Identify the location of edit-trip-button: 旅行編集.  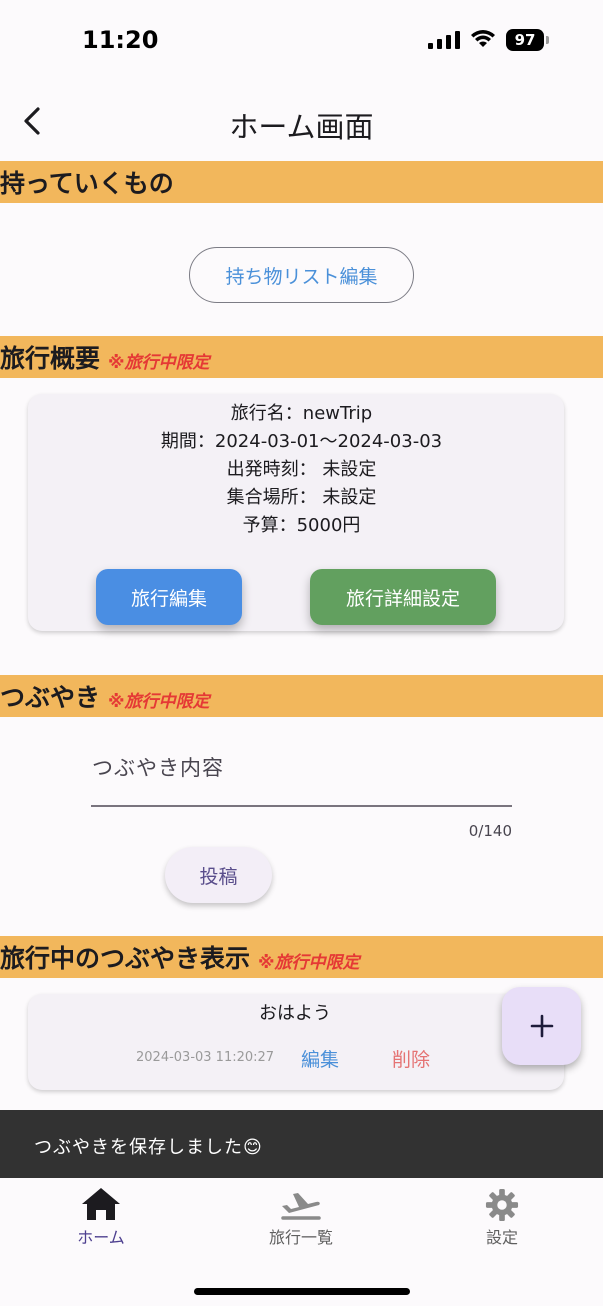
(169, 597).